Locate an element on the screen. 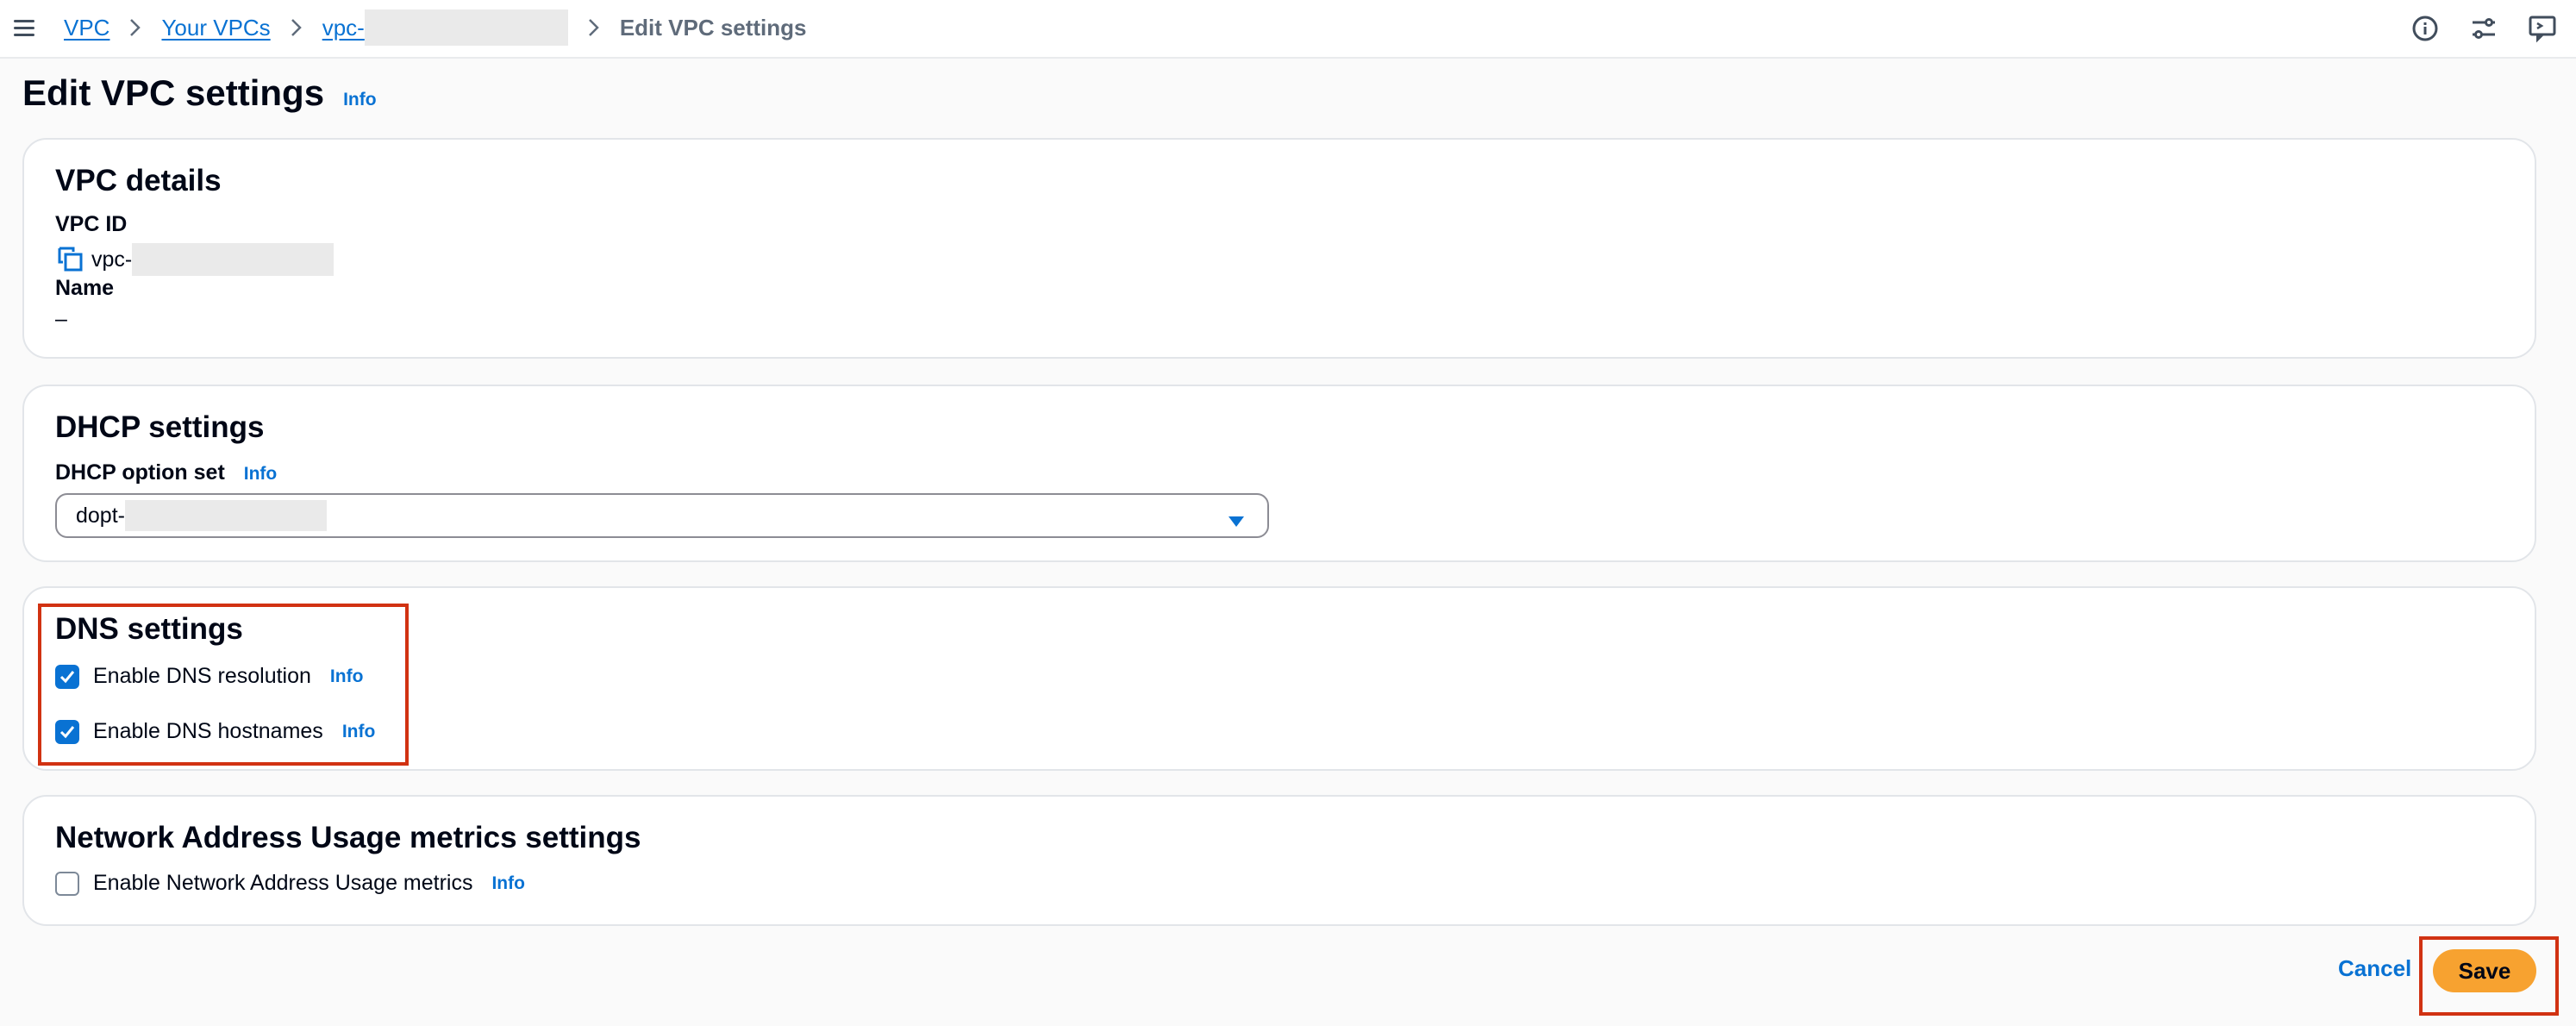  vpc-id-text: vpc- is located at coordinates (112, 259).